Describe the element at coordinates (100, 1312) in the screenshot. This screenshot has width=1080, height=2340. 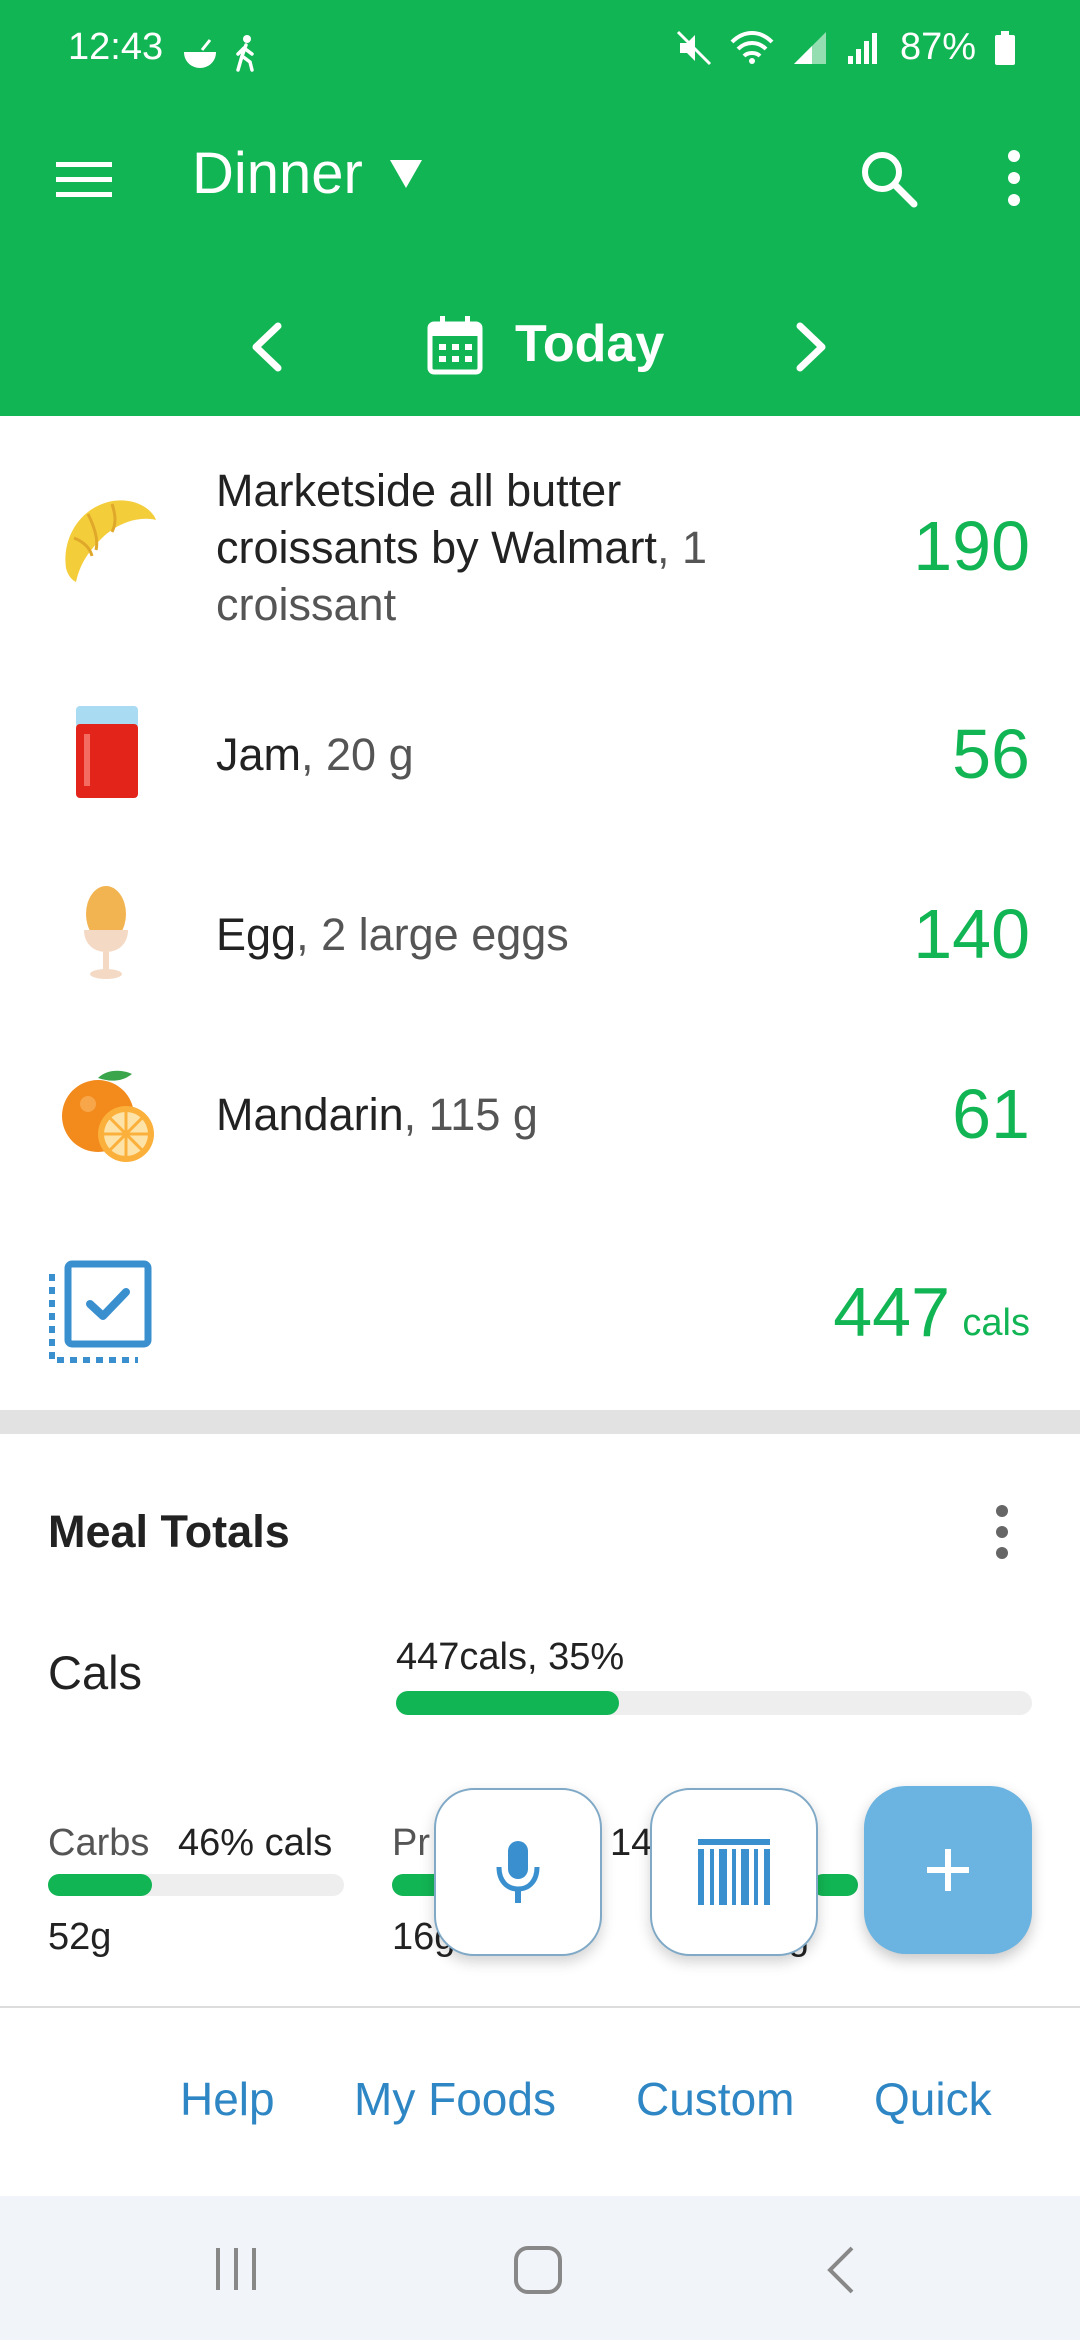
I see `select-all-icon` at that location.